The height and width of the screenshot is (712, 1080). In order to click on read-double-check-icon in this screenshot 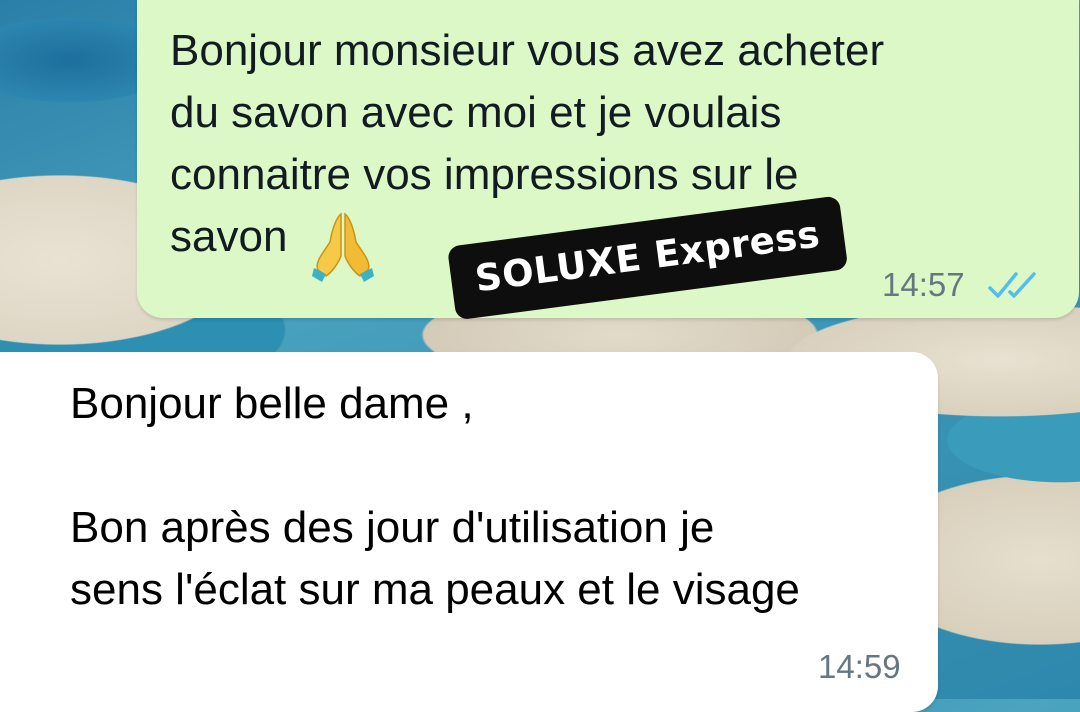, I will do `click(1012, 285)`.